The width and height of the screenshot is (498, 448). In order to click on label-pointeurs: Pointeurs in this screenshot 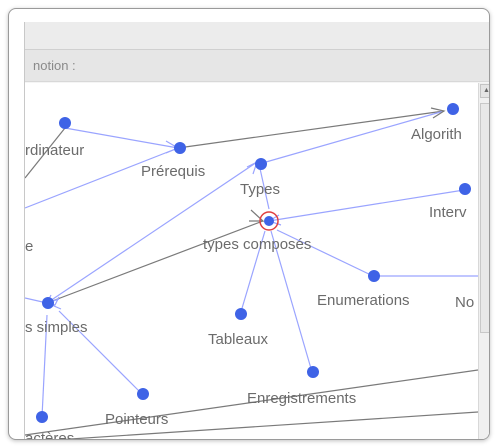, I will do `click(136, 419)`.